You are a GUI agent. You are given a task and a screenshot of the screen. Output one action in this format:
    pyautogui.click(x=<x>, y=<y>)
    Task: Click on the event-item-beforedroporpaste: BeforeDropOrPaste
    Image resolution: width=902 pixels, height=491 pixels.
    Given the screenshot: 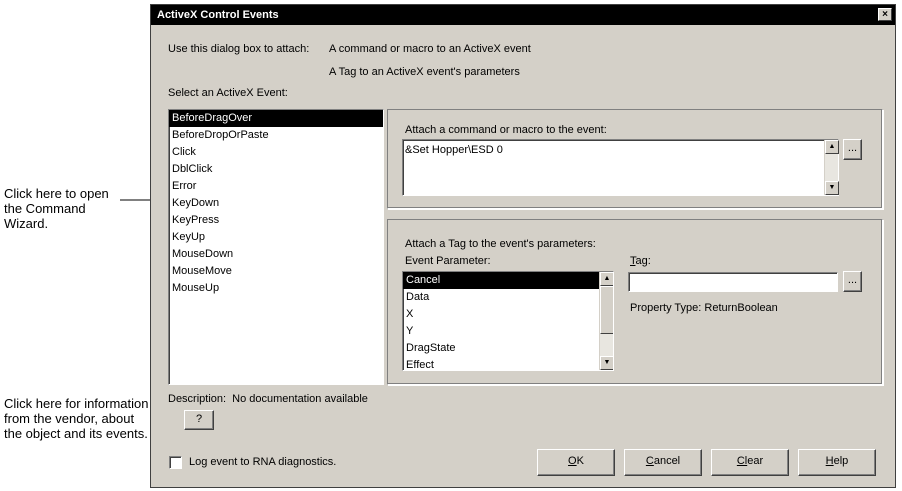 What is the action you would take?
    pyautogui.click(x=276, y=135)
    